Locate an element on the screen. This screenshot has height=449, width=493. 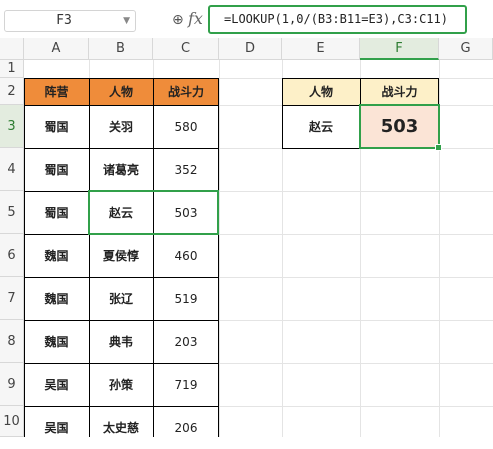
row-header-2: 2 is located at coordinates (12, 91).